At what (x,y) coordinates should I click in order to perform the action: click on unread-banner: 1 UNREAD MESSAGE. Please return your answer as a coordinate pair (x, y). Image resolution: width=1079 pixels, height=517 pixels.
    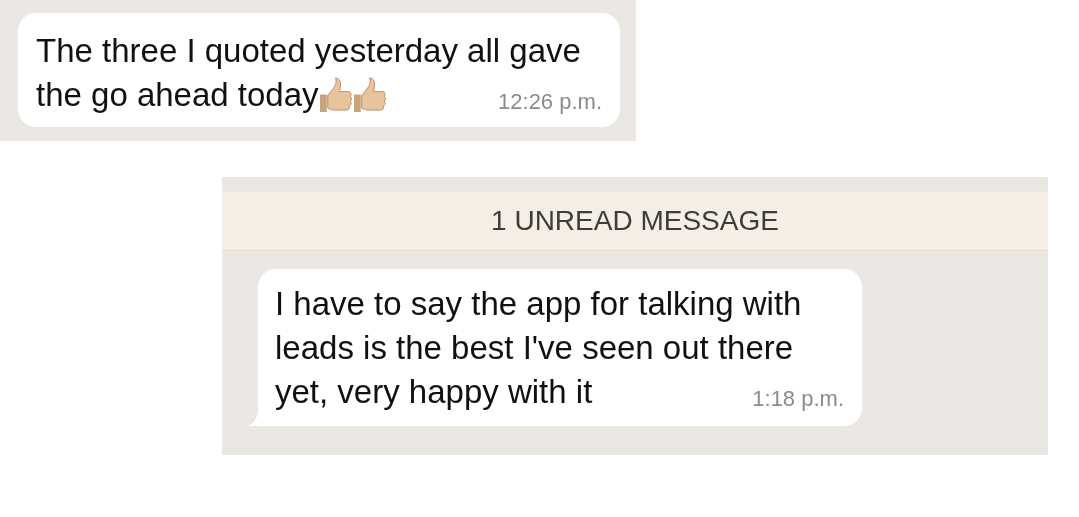
    Looking at the image, I should click on (635, 221).